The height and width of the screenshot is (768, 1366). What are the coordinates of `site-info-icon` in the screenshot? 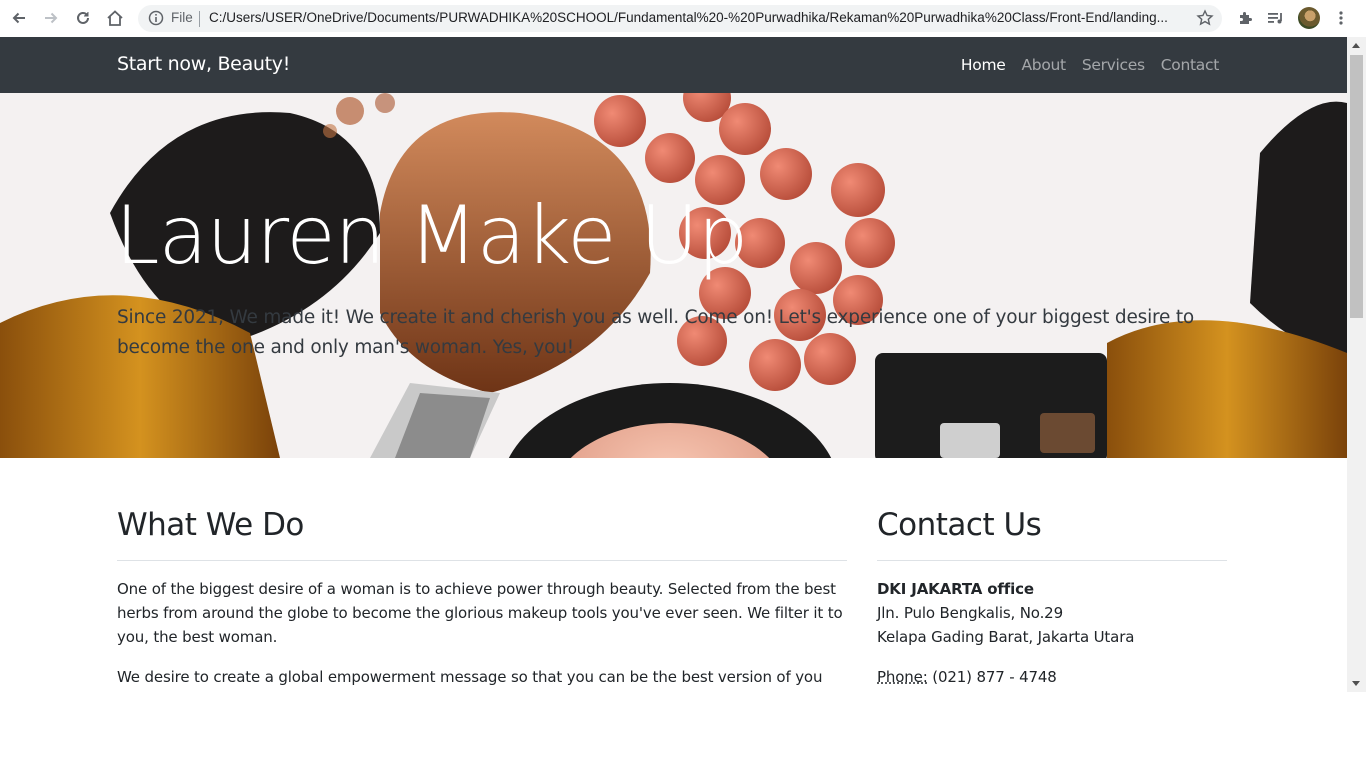 It's located at (156, 20).